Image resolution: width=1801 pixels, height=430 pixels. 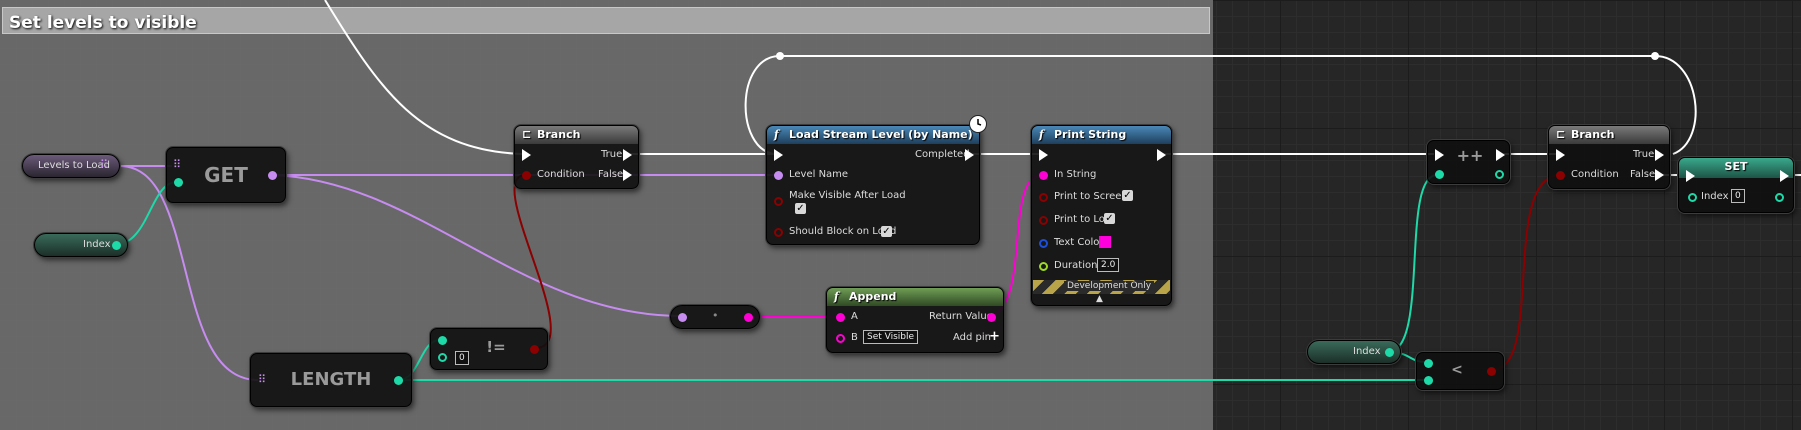 I want to click on get-index-input-pin, so click(x=178, y=182).